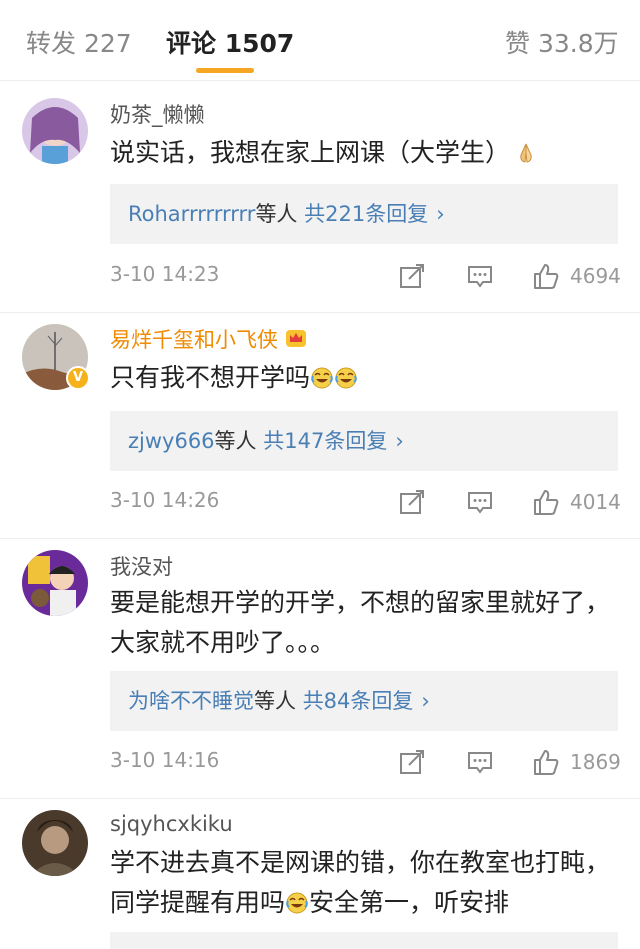 The width and height of the screenshot is (640, 949). I want to click on replies-summary: Roharrrrrrrrr等人 共221条回复 ›, so click(364, 214).